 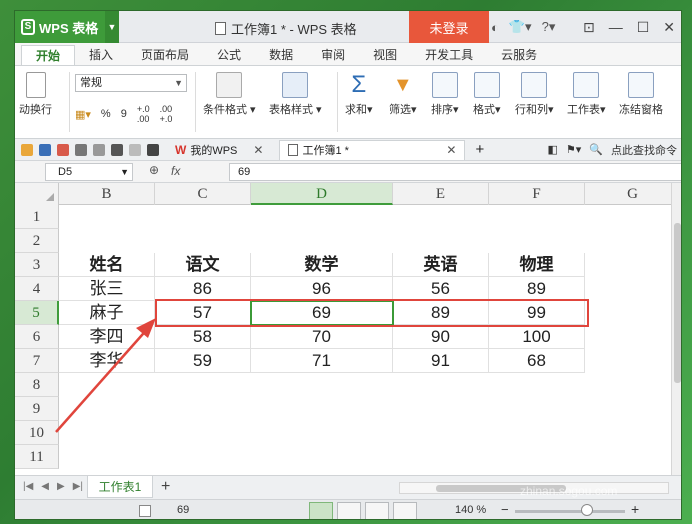 What do you see at coordinates (131, 83) in the screenshot?
I see `number-format-select: 常规 ▼` at bounding box center [131, 83].